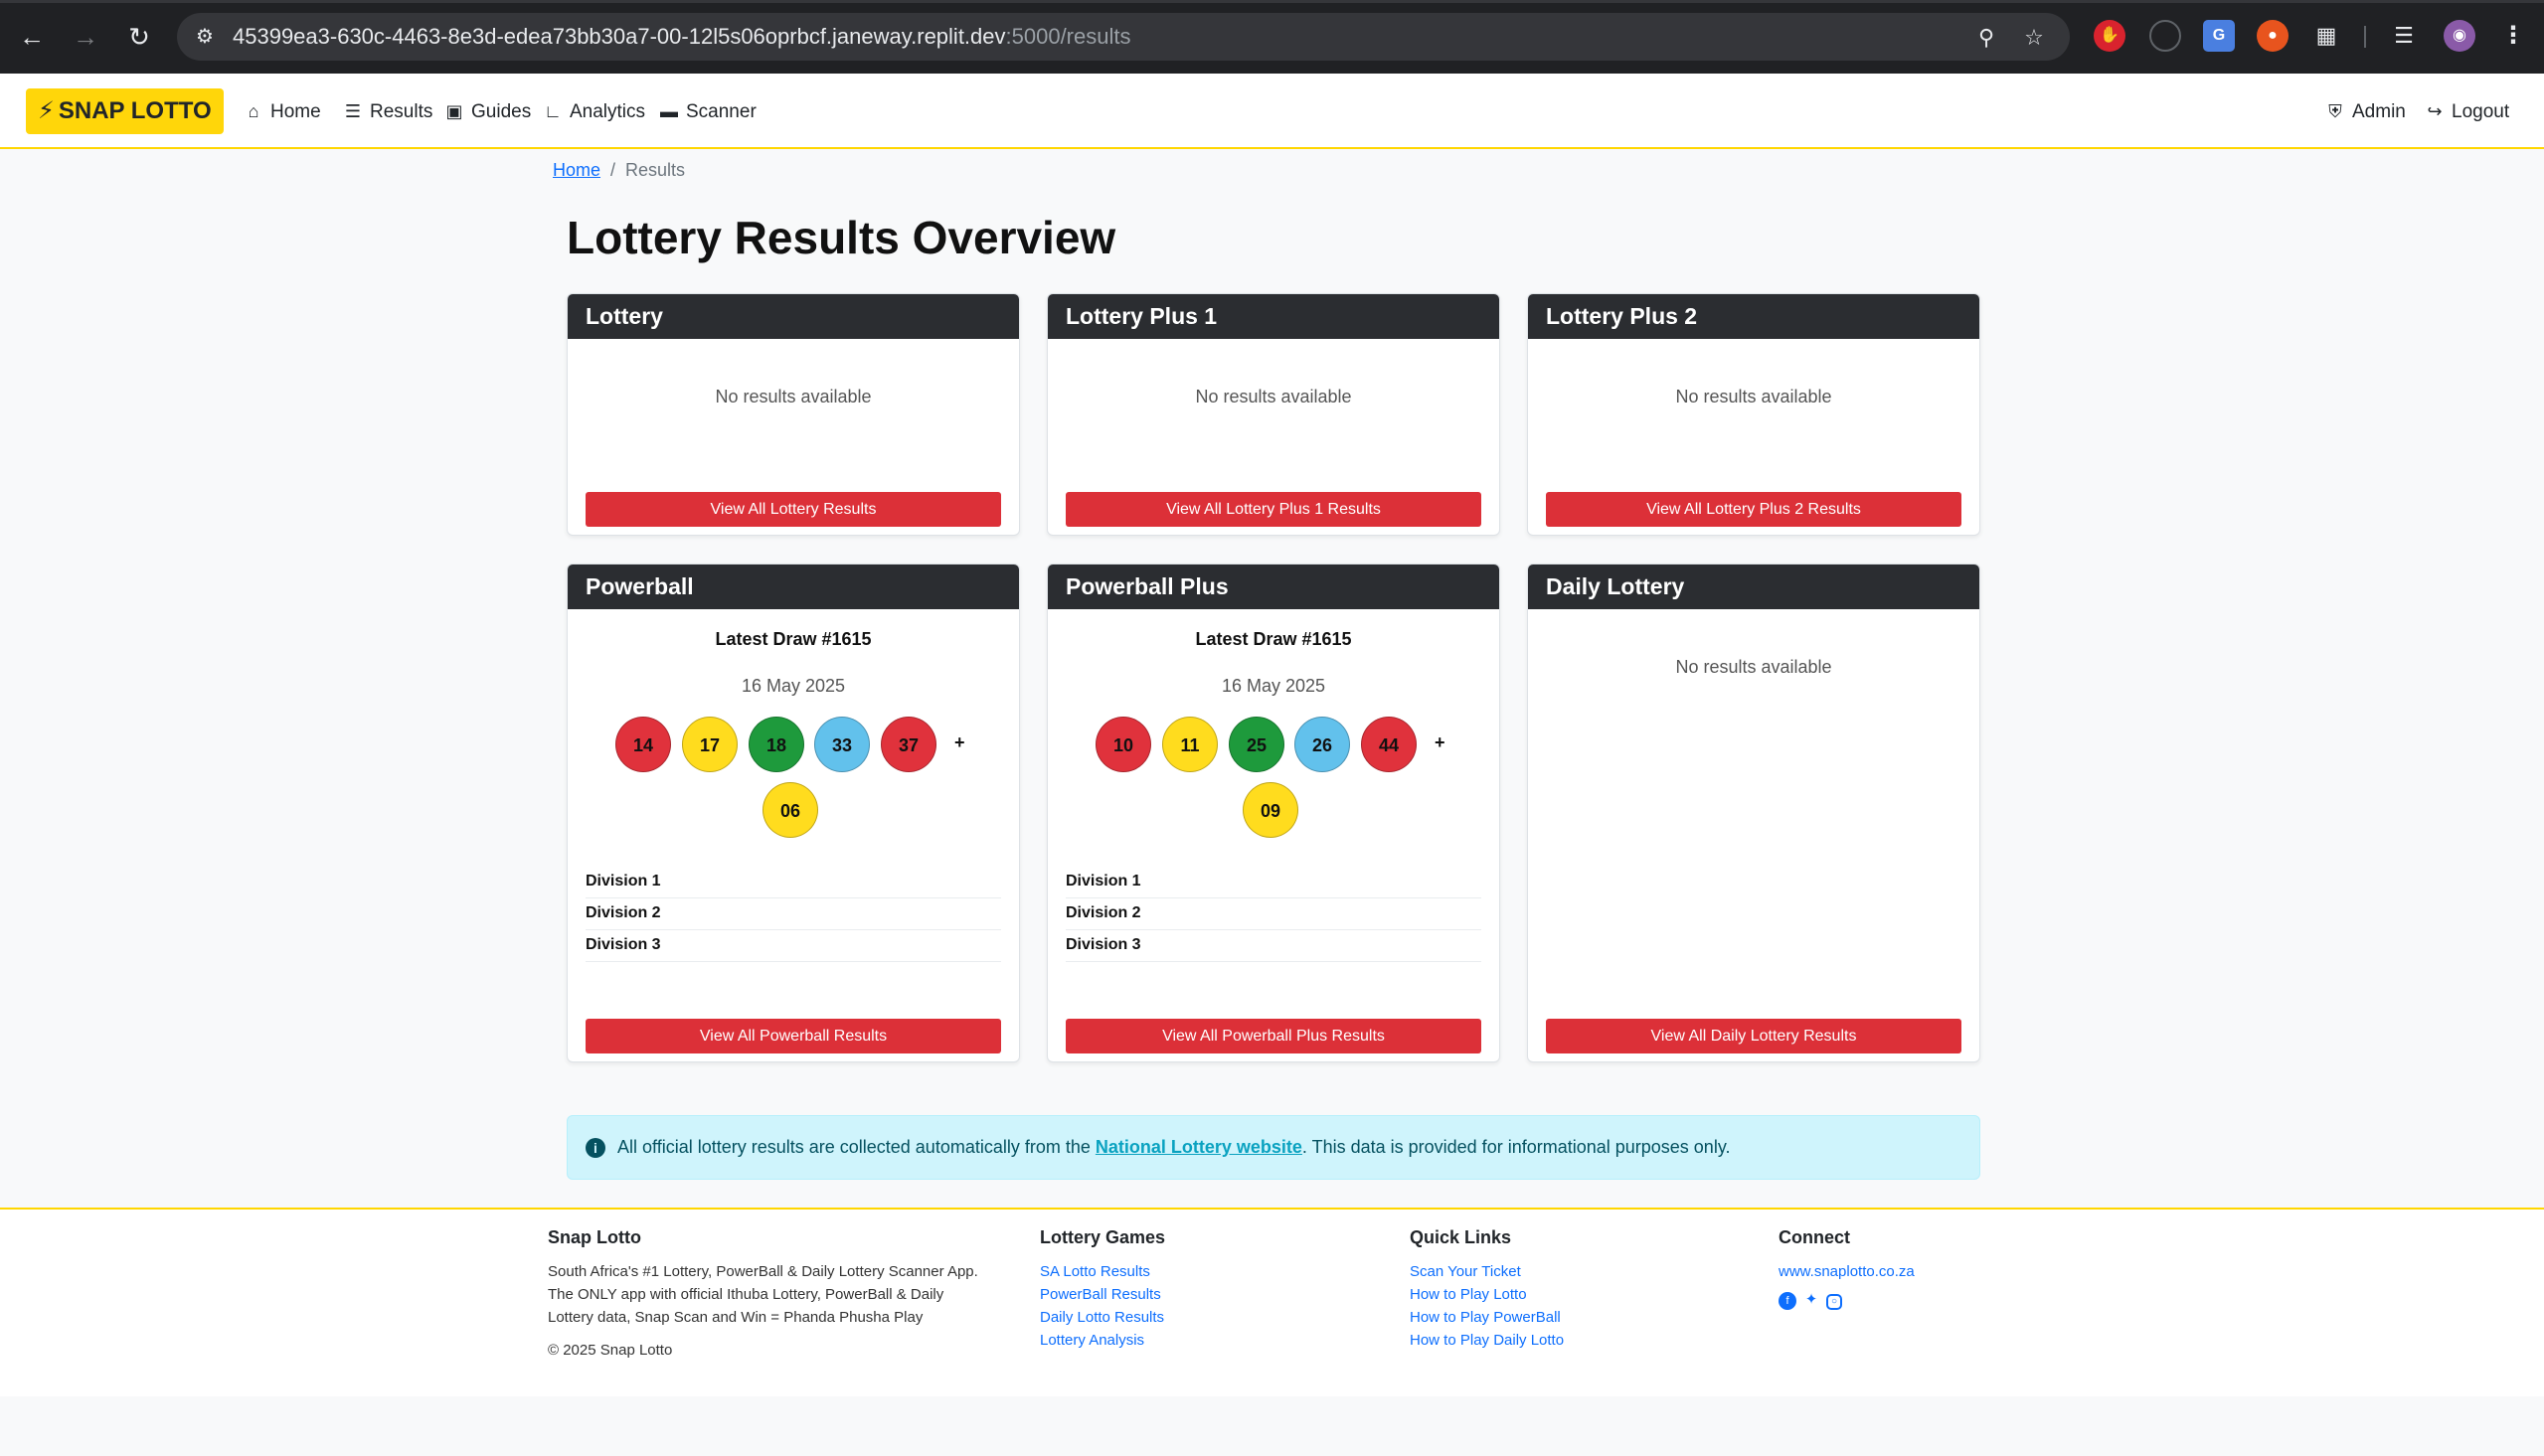 The height and width of the screenshot is (1456, 2544). Describe the element at coordinates (387, 111) in the screenshot. I see `nav-results: ☰ Results` at that location.